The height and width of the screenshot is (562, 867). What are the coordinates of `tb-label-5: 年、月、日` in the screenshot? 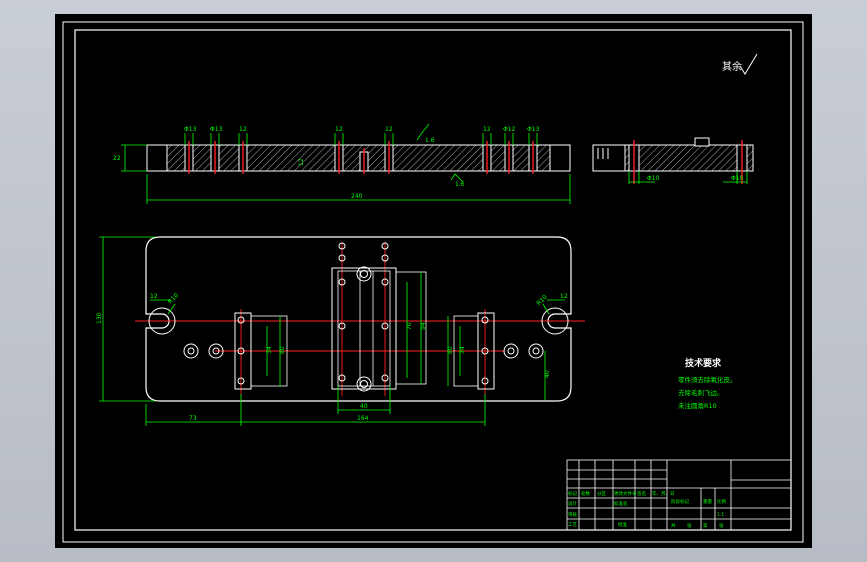 It's located at (663, 493).